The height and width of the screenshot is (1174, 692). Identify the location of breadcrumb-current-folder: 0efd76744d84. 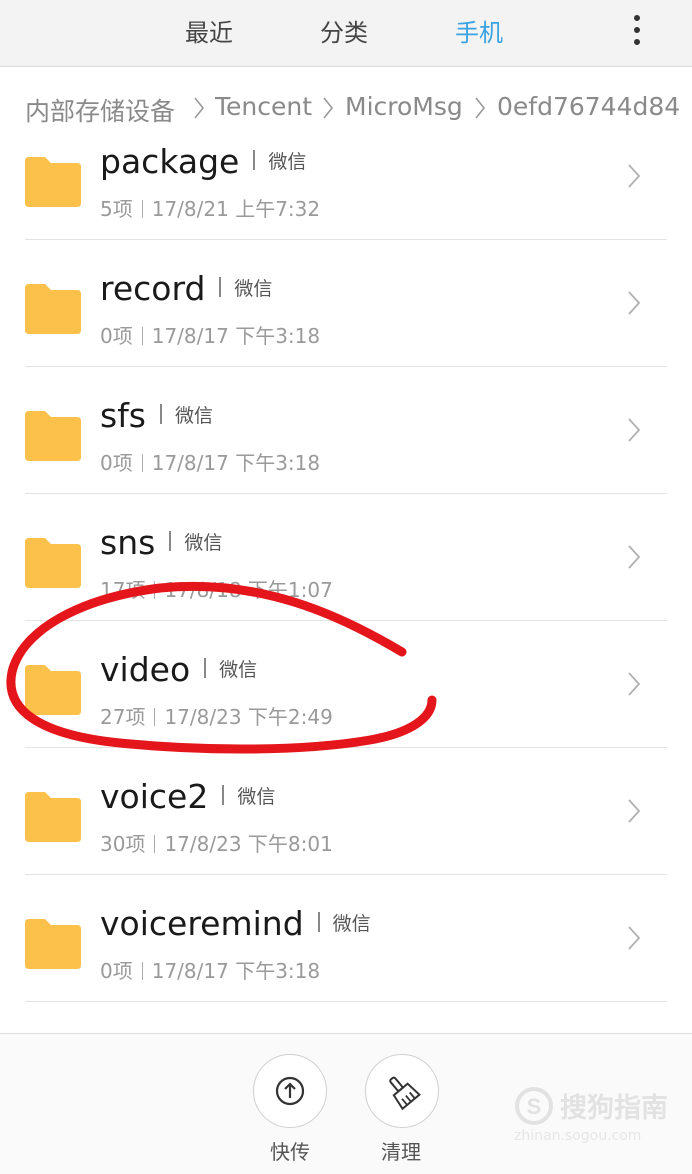
(588, 106).